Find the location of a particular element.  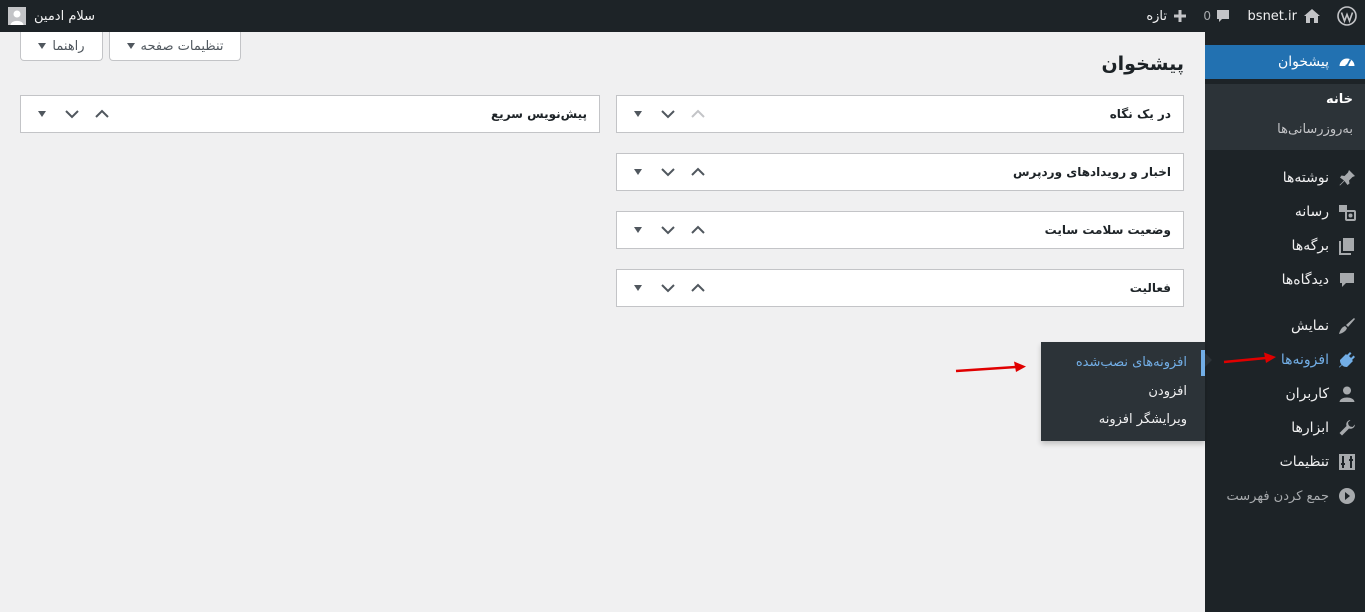

site-name-link: bsnet.ir is located at coordinates (1284, 16).